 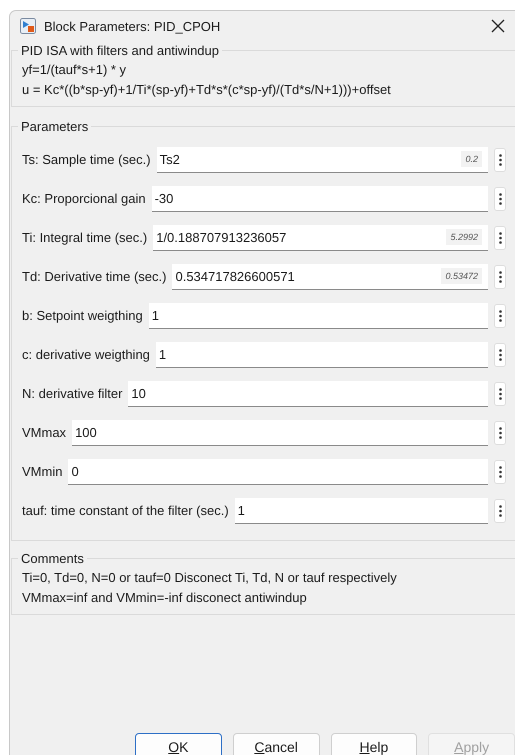 I want to click on parameter-label: Ts: Sample time (sec.), so click(x=86, y=159).